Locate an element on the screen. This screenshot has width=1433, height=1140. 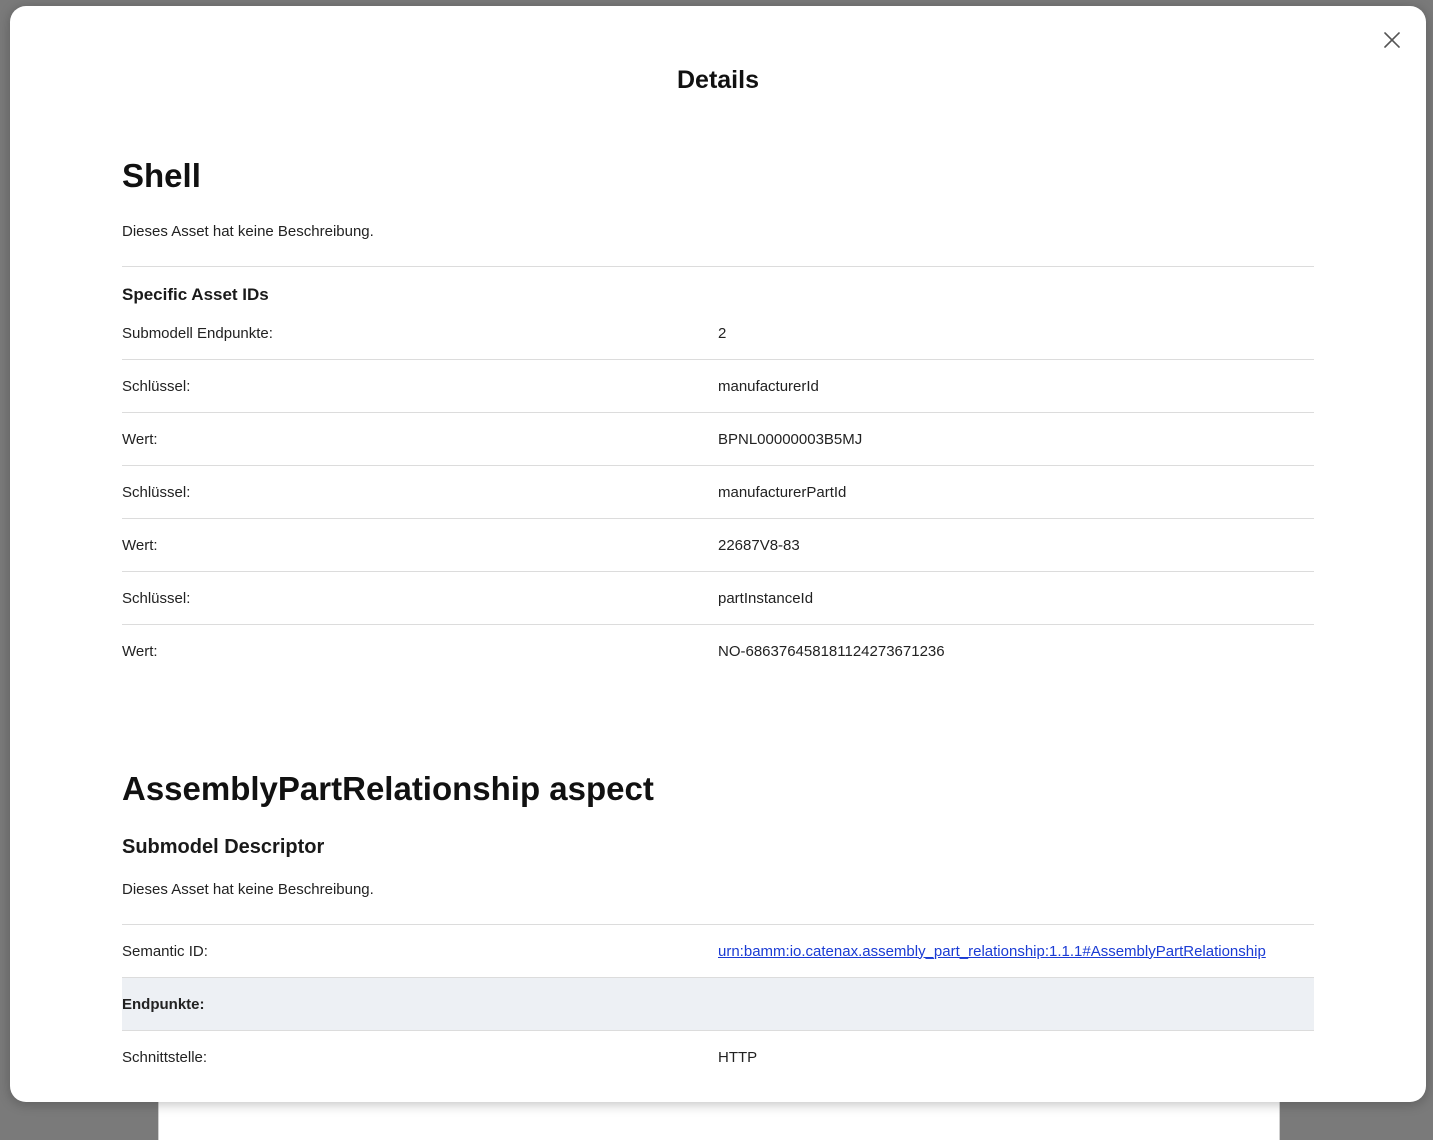
table-row: Wert: BPNL00000003B5MJ is located at coordinates (718, 439).